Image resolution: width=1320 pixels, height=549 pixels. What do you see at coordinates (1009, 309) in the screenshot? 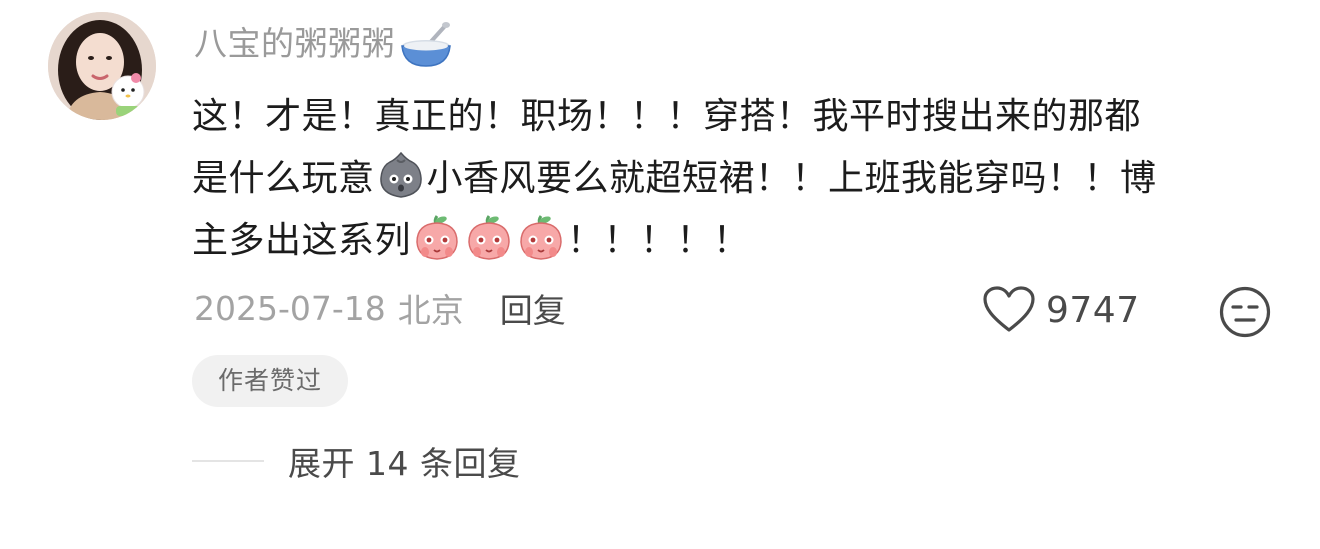
I see `heart-outline-icon` at bounding box center [1009, 309].